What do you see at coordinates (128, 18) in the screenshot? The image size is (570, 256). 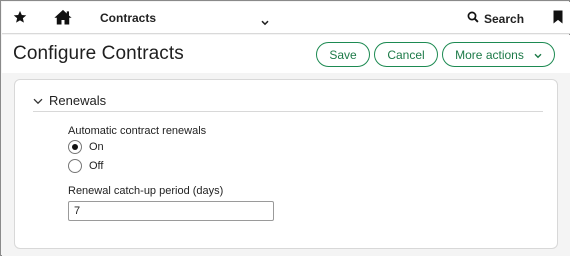 I see `module-title: Contracts` at bounding box center [128, 18].